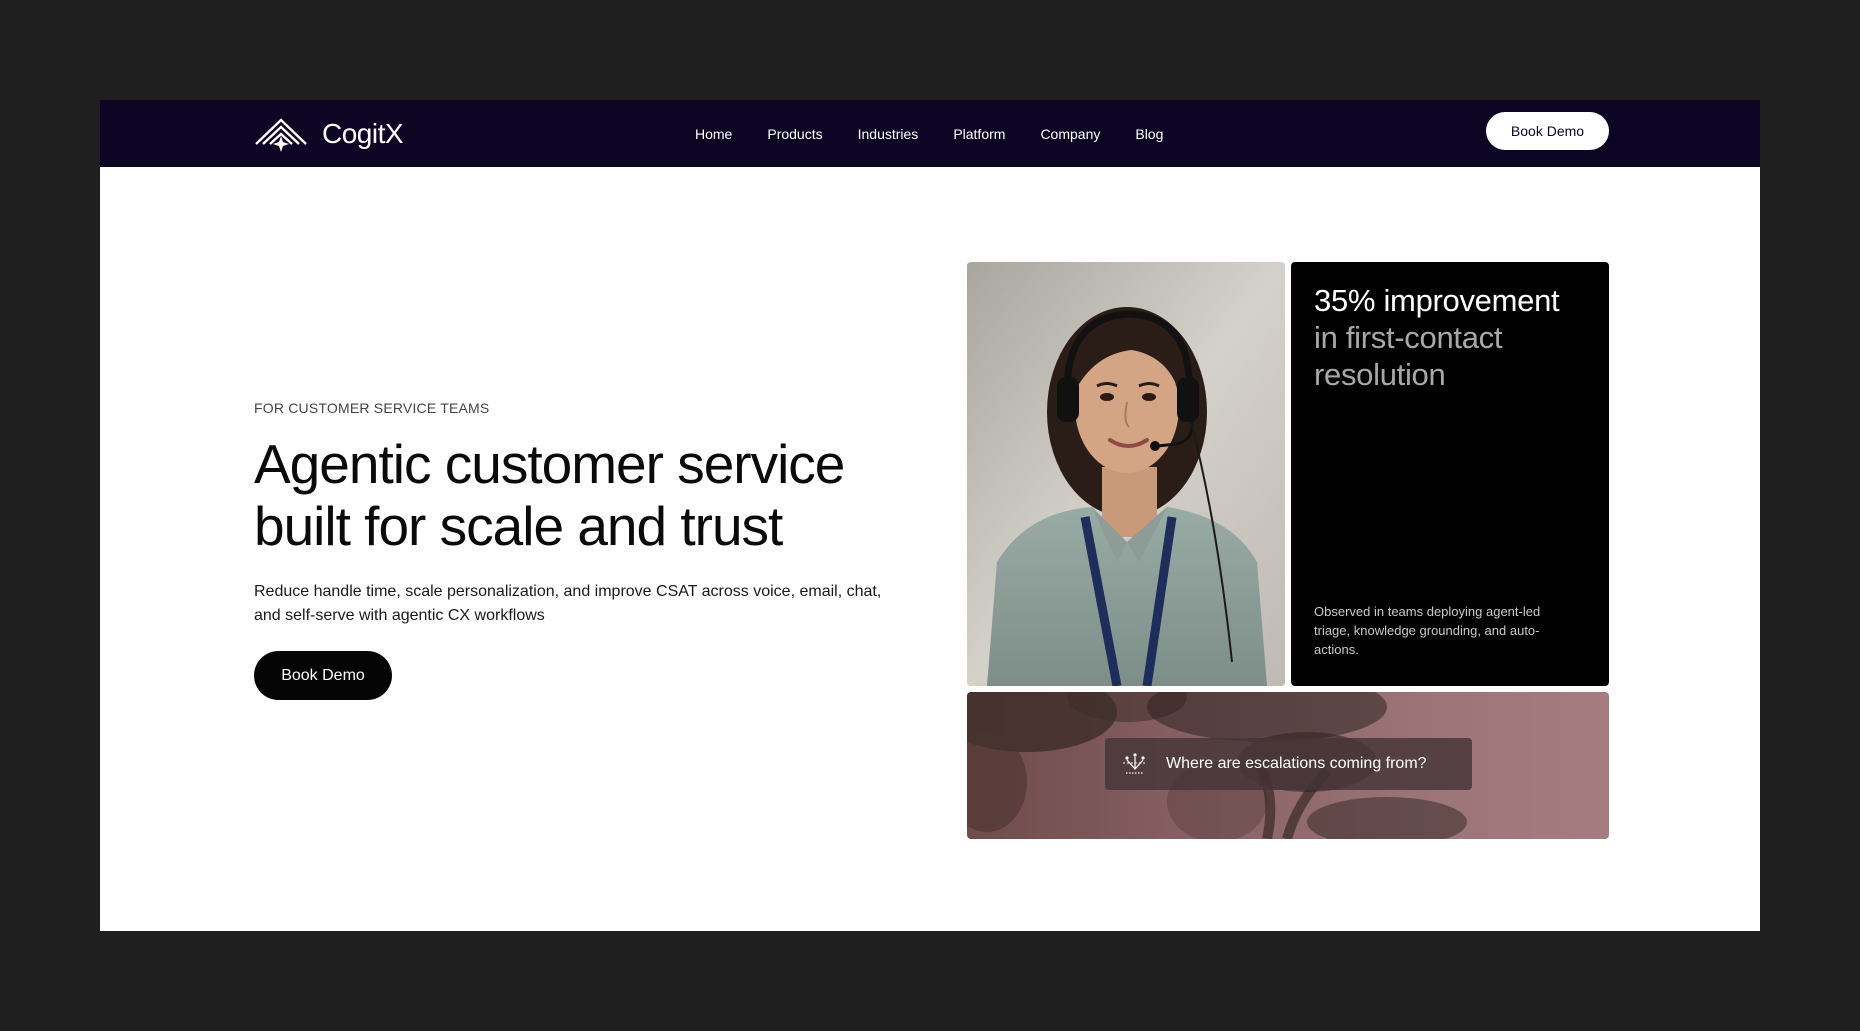 The image size is (1860, 1031). What do you see at coordinates (518, 526) in the screenshot?
I see `hero-headline-line2: built for scale and trust` at bounding box center [518, 526].